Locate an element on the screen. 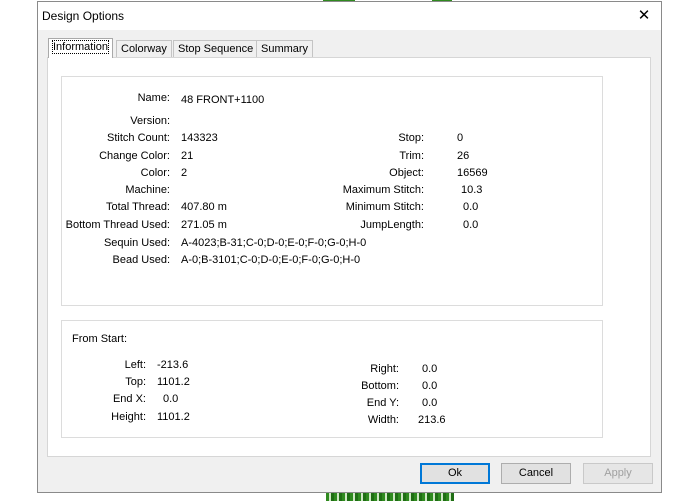  close-icon: ✕ is located at coordinates (644, 16).